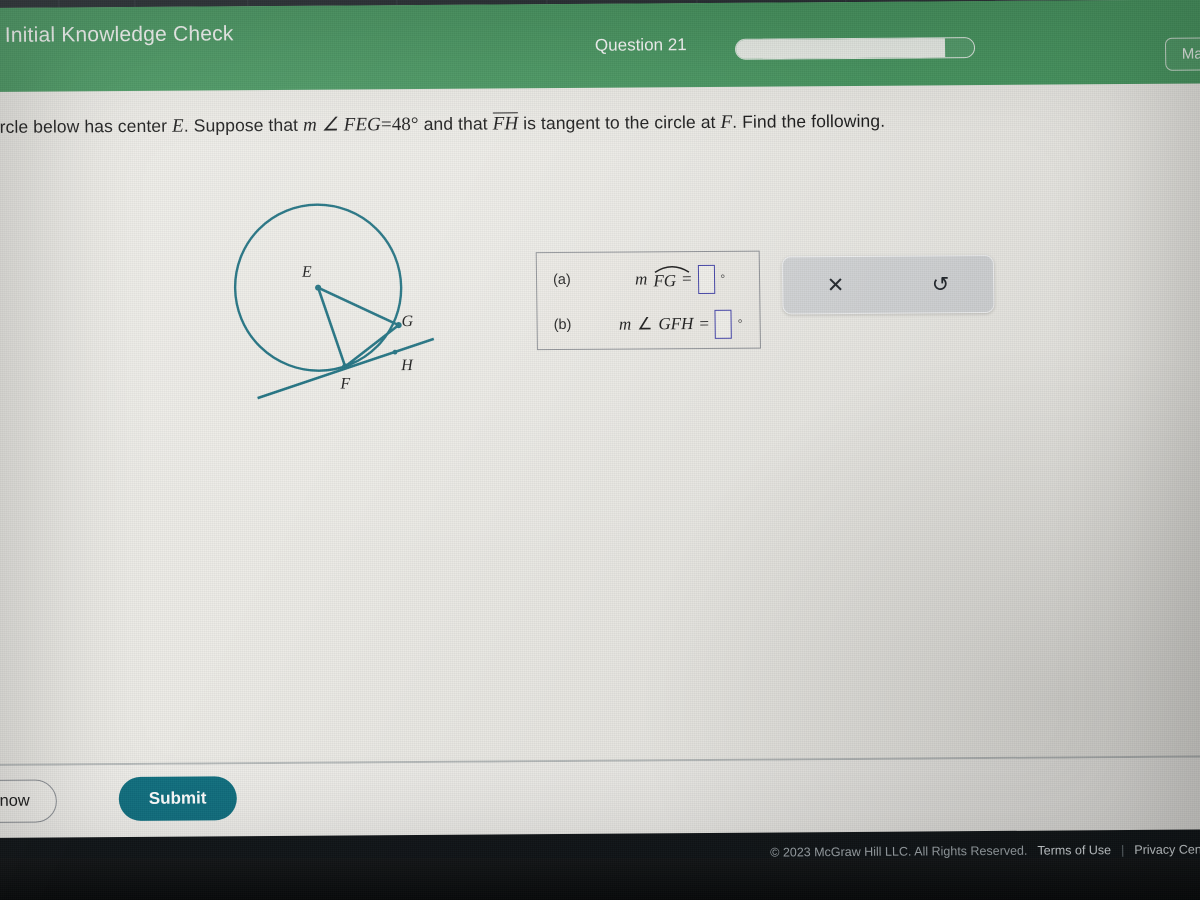  What do you see at coordinates (723, 324) in the screenshot?
I see `answer-input-b` at bounding box center [723, 324].